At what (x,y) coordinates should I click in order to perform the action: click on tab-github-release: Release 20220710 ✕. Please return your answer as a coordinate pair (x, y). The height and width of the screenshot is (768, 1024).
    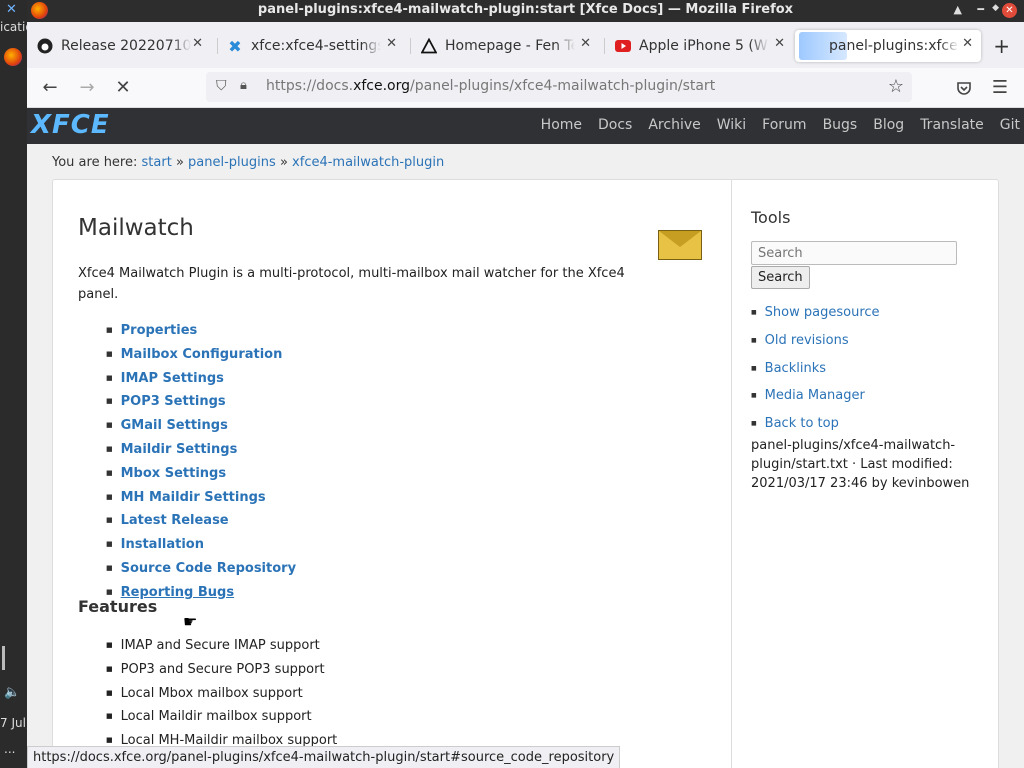
    Looking at the image, I should click on (120, 46).